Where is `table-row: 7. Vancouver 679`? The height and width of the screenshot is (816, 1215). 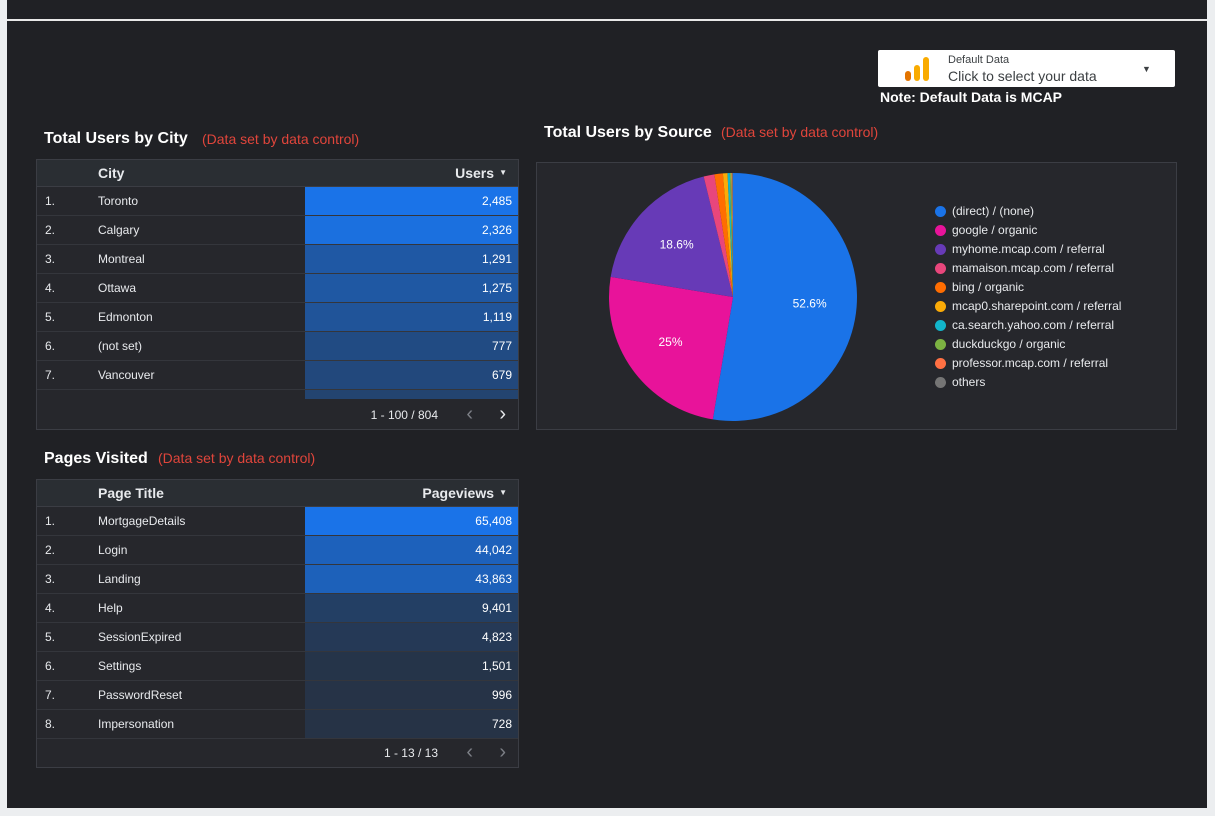 table-row: 7. Vancouver 679 is located at coordinates (277, 375).